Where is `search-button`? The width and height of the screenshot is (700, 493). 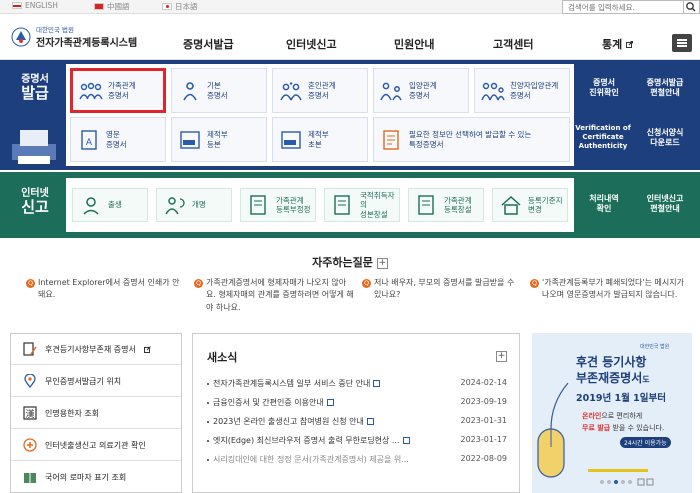
search-button is located at coordinates (692, 7).